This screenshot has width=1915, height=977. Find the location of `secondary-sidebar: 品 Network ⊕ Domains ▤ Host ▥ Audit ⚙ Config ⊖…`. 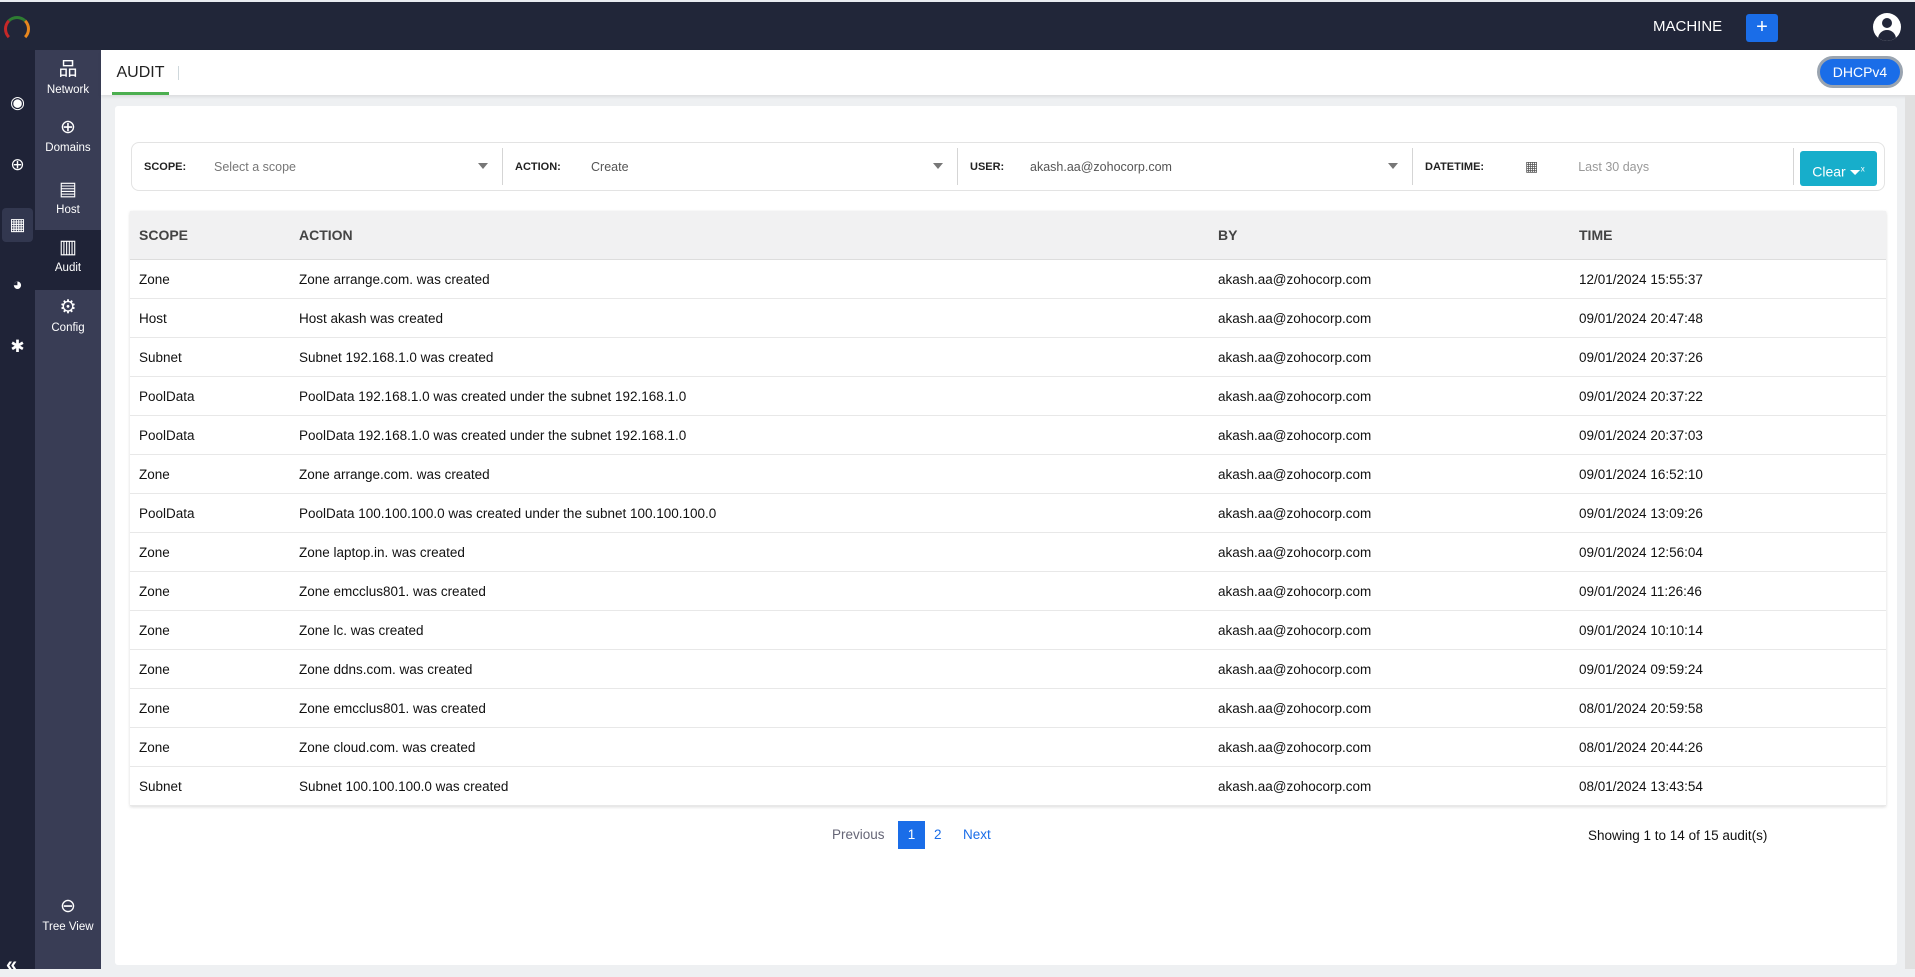

secondary-sidebar: 品 Network ⊕ Domains ▤ Host ▥ Audit ⚙ Config ⊖… is located at coordinates (68, 509).